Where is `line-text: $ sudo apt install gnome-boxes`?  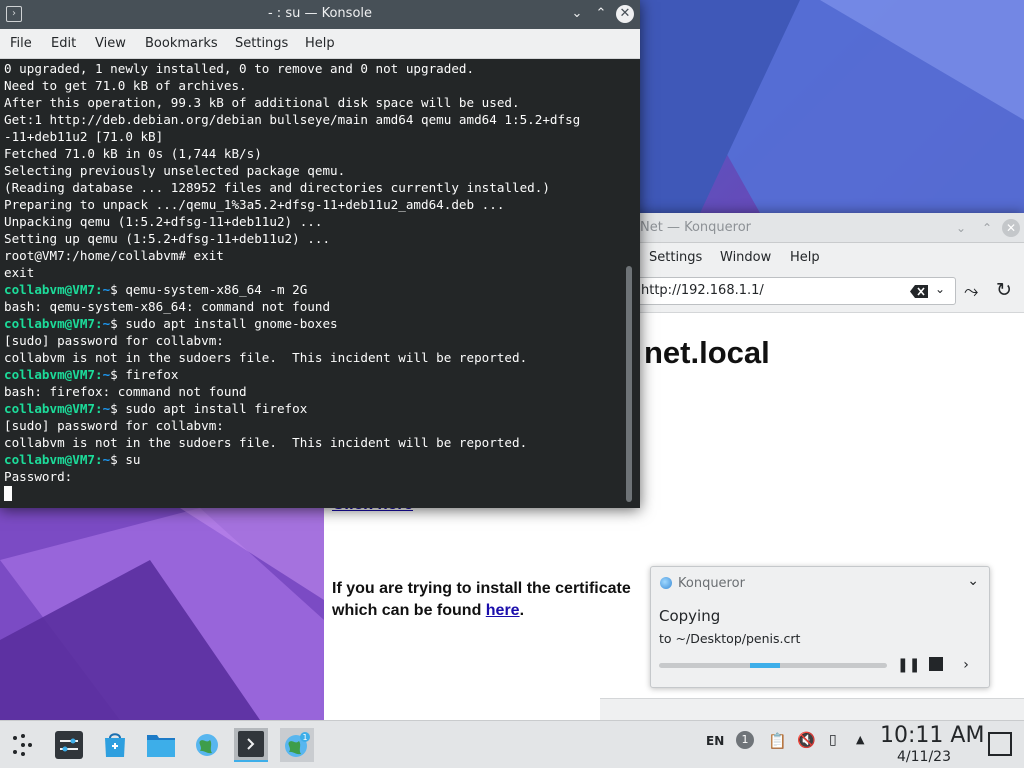 line-text: $ sudo apt install gnome-boxes is located at coordinates (224, 323).